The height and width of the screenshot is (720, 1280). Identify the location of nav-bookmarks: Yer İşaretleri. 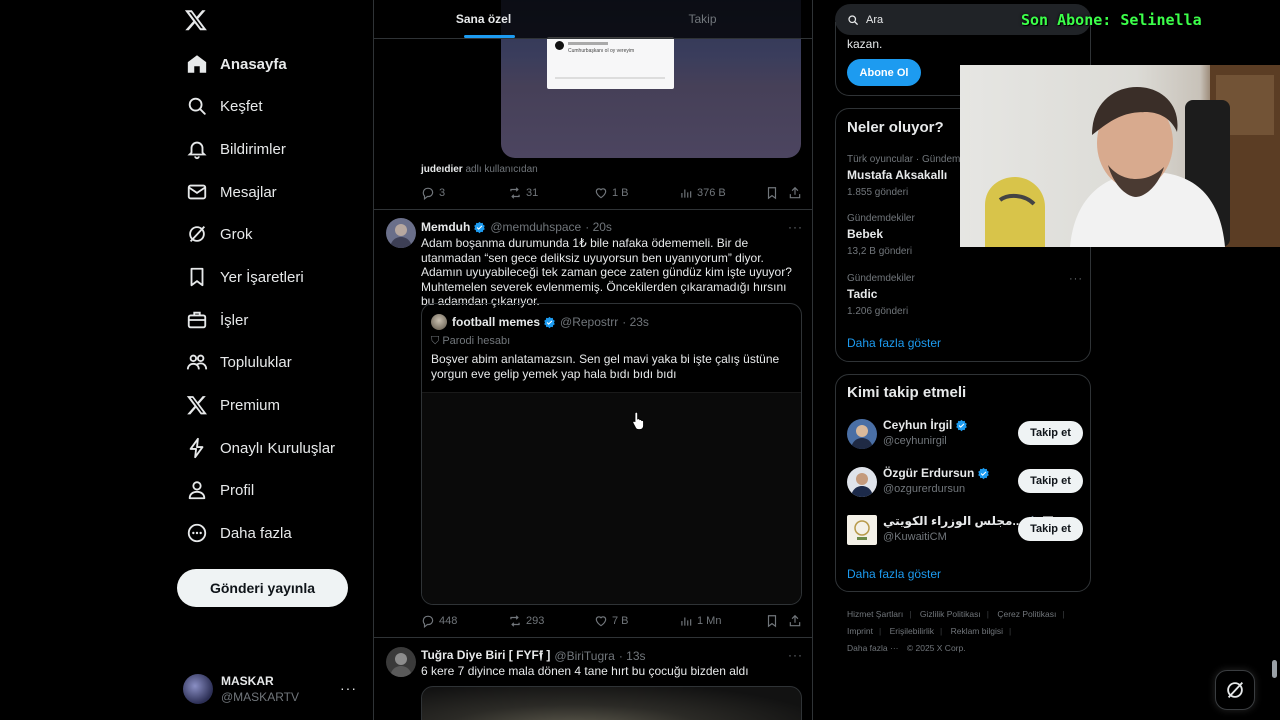
(245, 277).